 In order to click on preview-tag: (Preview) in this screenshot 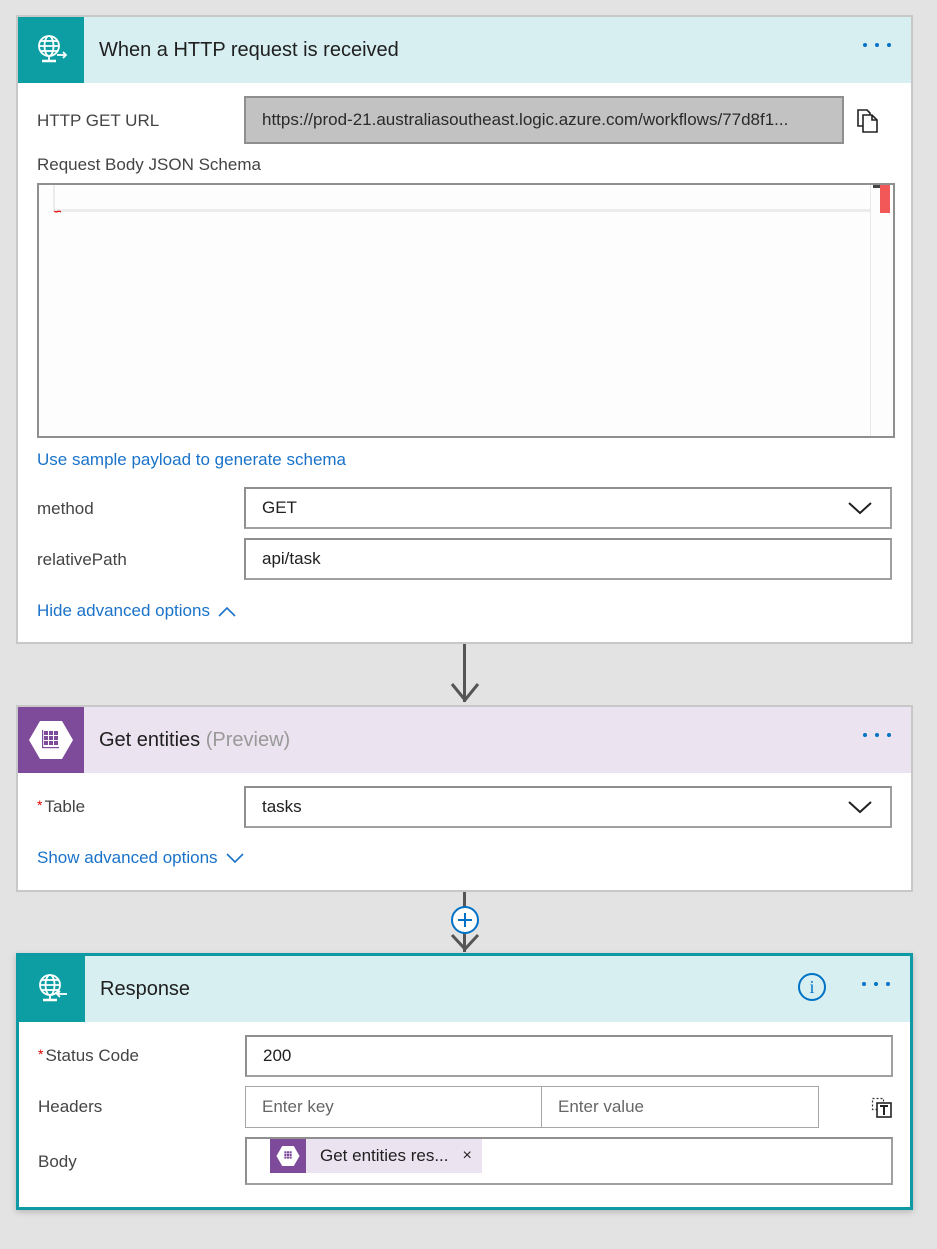, I will do `click(248, 739)`.